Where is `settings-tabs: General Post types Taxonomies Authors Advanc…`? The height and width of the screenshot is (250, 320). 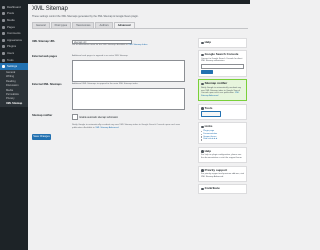 settings-tabs: General Post types Taxonomies Authors Advanc… is located at coordinates (140, 25).